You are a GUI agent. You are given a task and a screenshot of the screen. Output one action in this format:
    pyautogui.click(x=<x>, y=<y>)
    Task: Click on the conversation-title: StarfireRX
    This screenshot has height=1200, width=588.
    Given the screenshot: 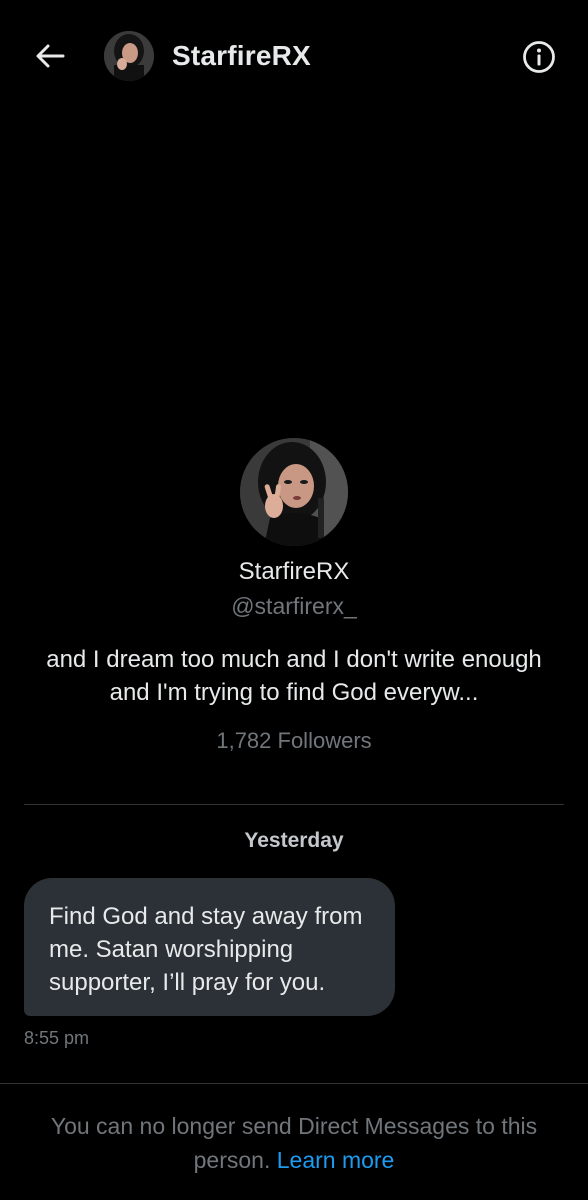 What is the action you would take?
    pyautogui.click(x=241, y=56)
    